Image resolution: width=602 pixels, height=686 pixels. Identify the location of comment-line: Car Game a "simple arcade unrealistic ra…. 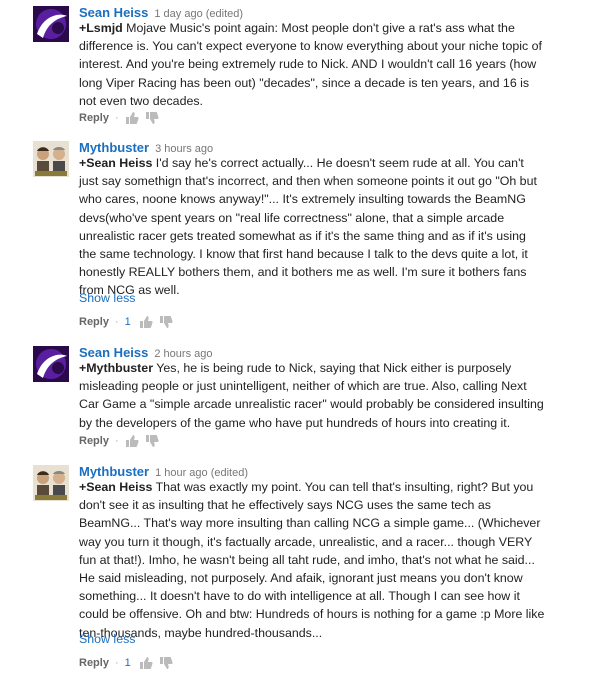
(311, 404).